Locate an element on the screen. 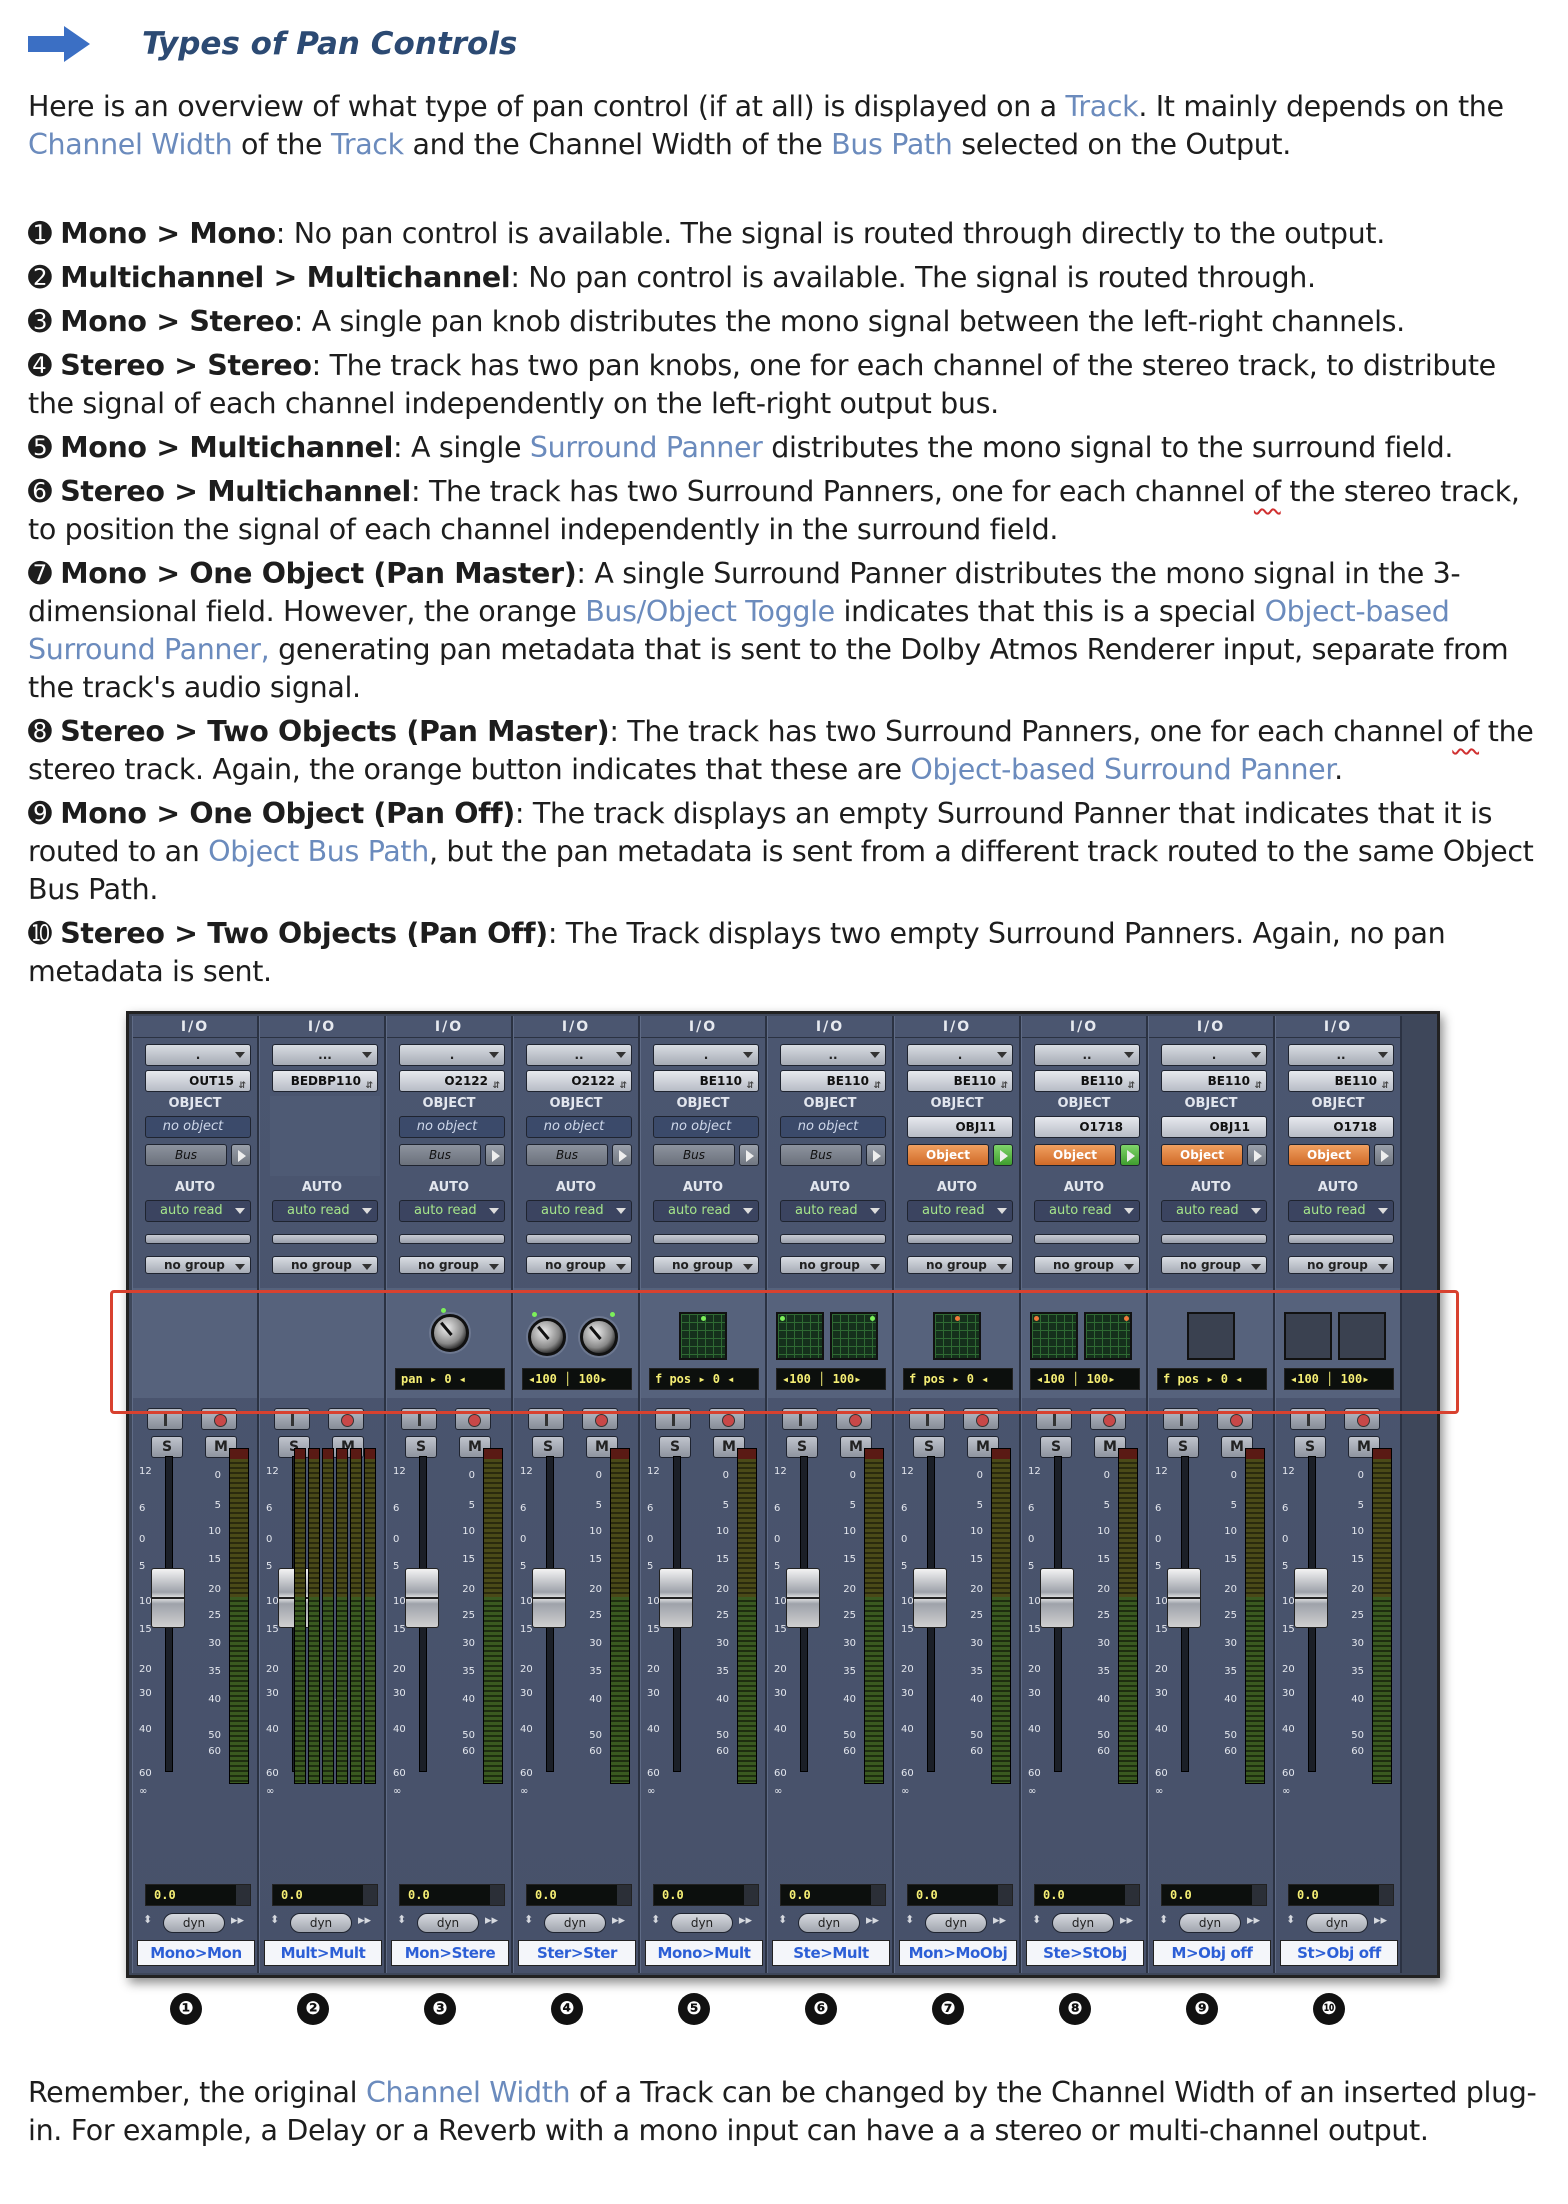 Image resolution: width=1568 pixels, height=2204 pixels. track-name: Mon>MoObj is located at coordinates (958, 1953).